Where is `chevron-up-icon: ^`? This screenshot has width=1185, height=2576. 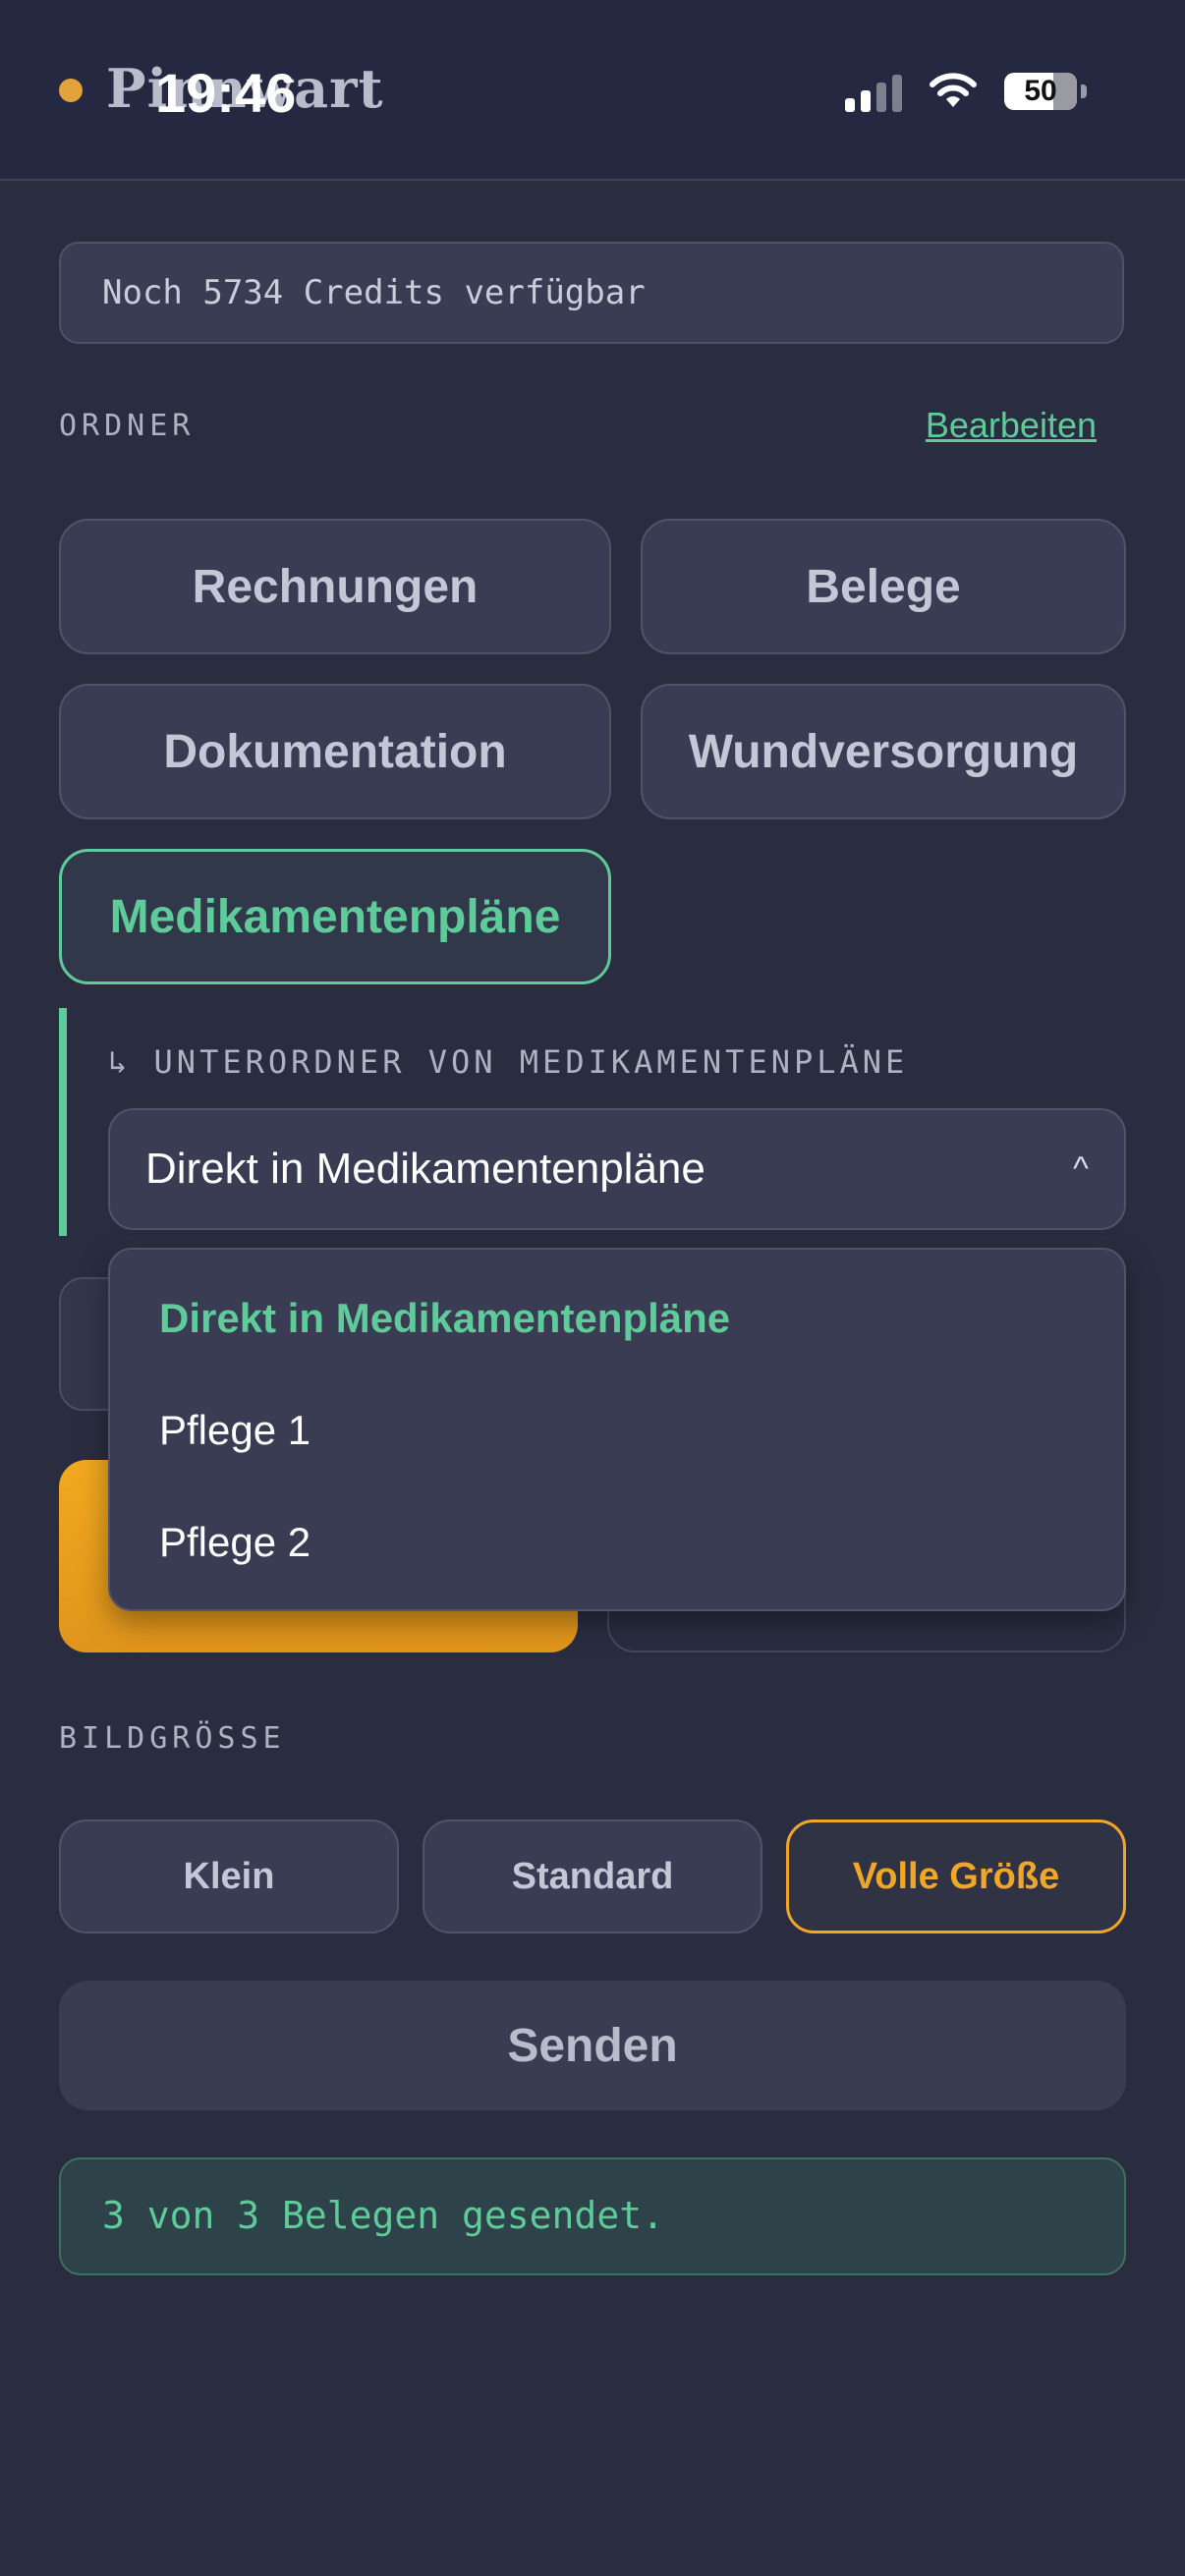 chevron-up-icon: ^ is located at coordinates (1081, 1168).